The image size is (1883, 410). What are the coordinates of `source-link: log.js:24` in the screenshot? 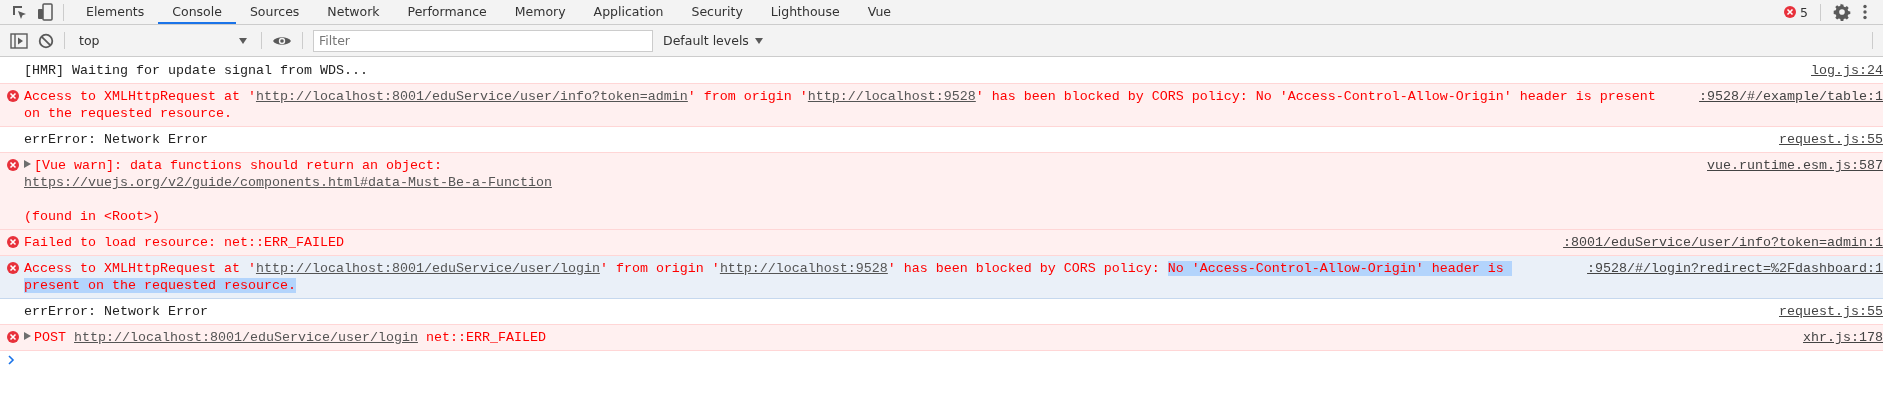 It's located at (1847, 70).